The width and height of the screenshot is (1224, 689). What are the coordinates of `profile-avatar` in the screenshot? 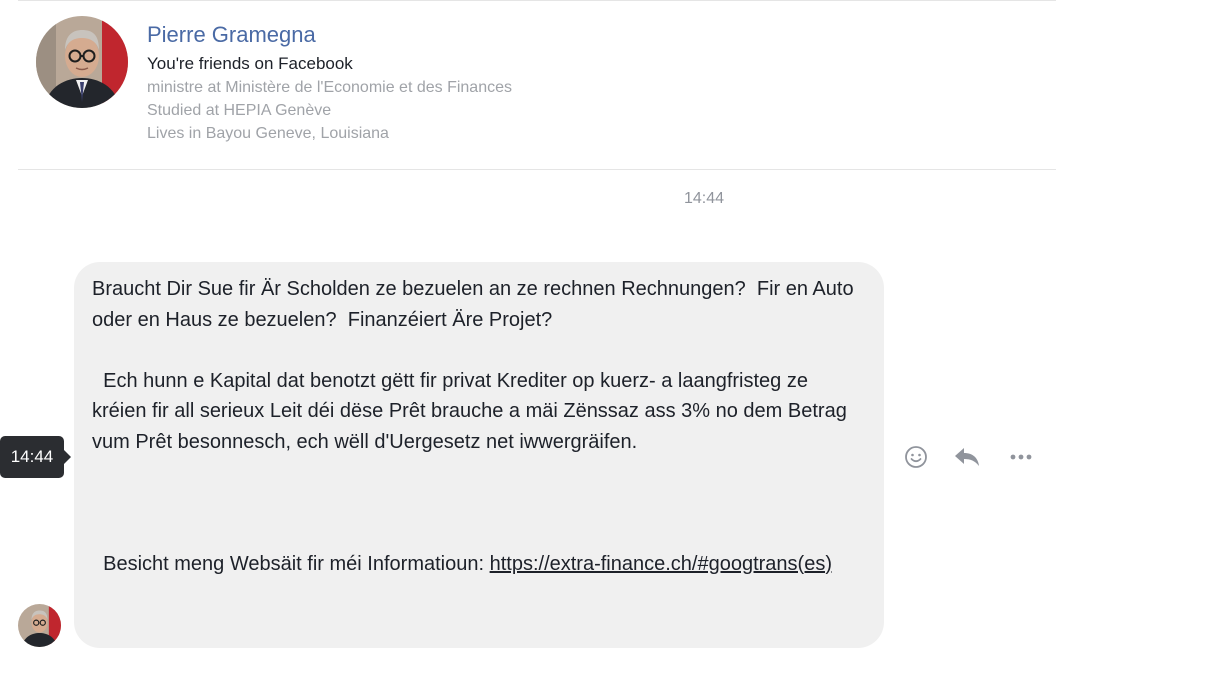 It's located at (82, 62).